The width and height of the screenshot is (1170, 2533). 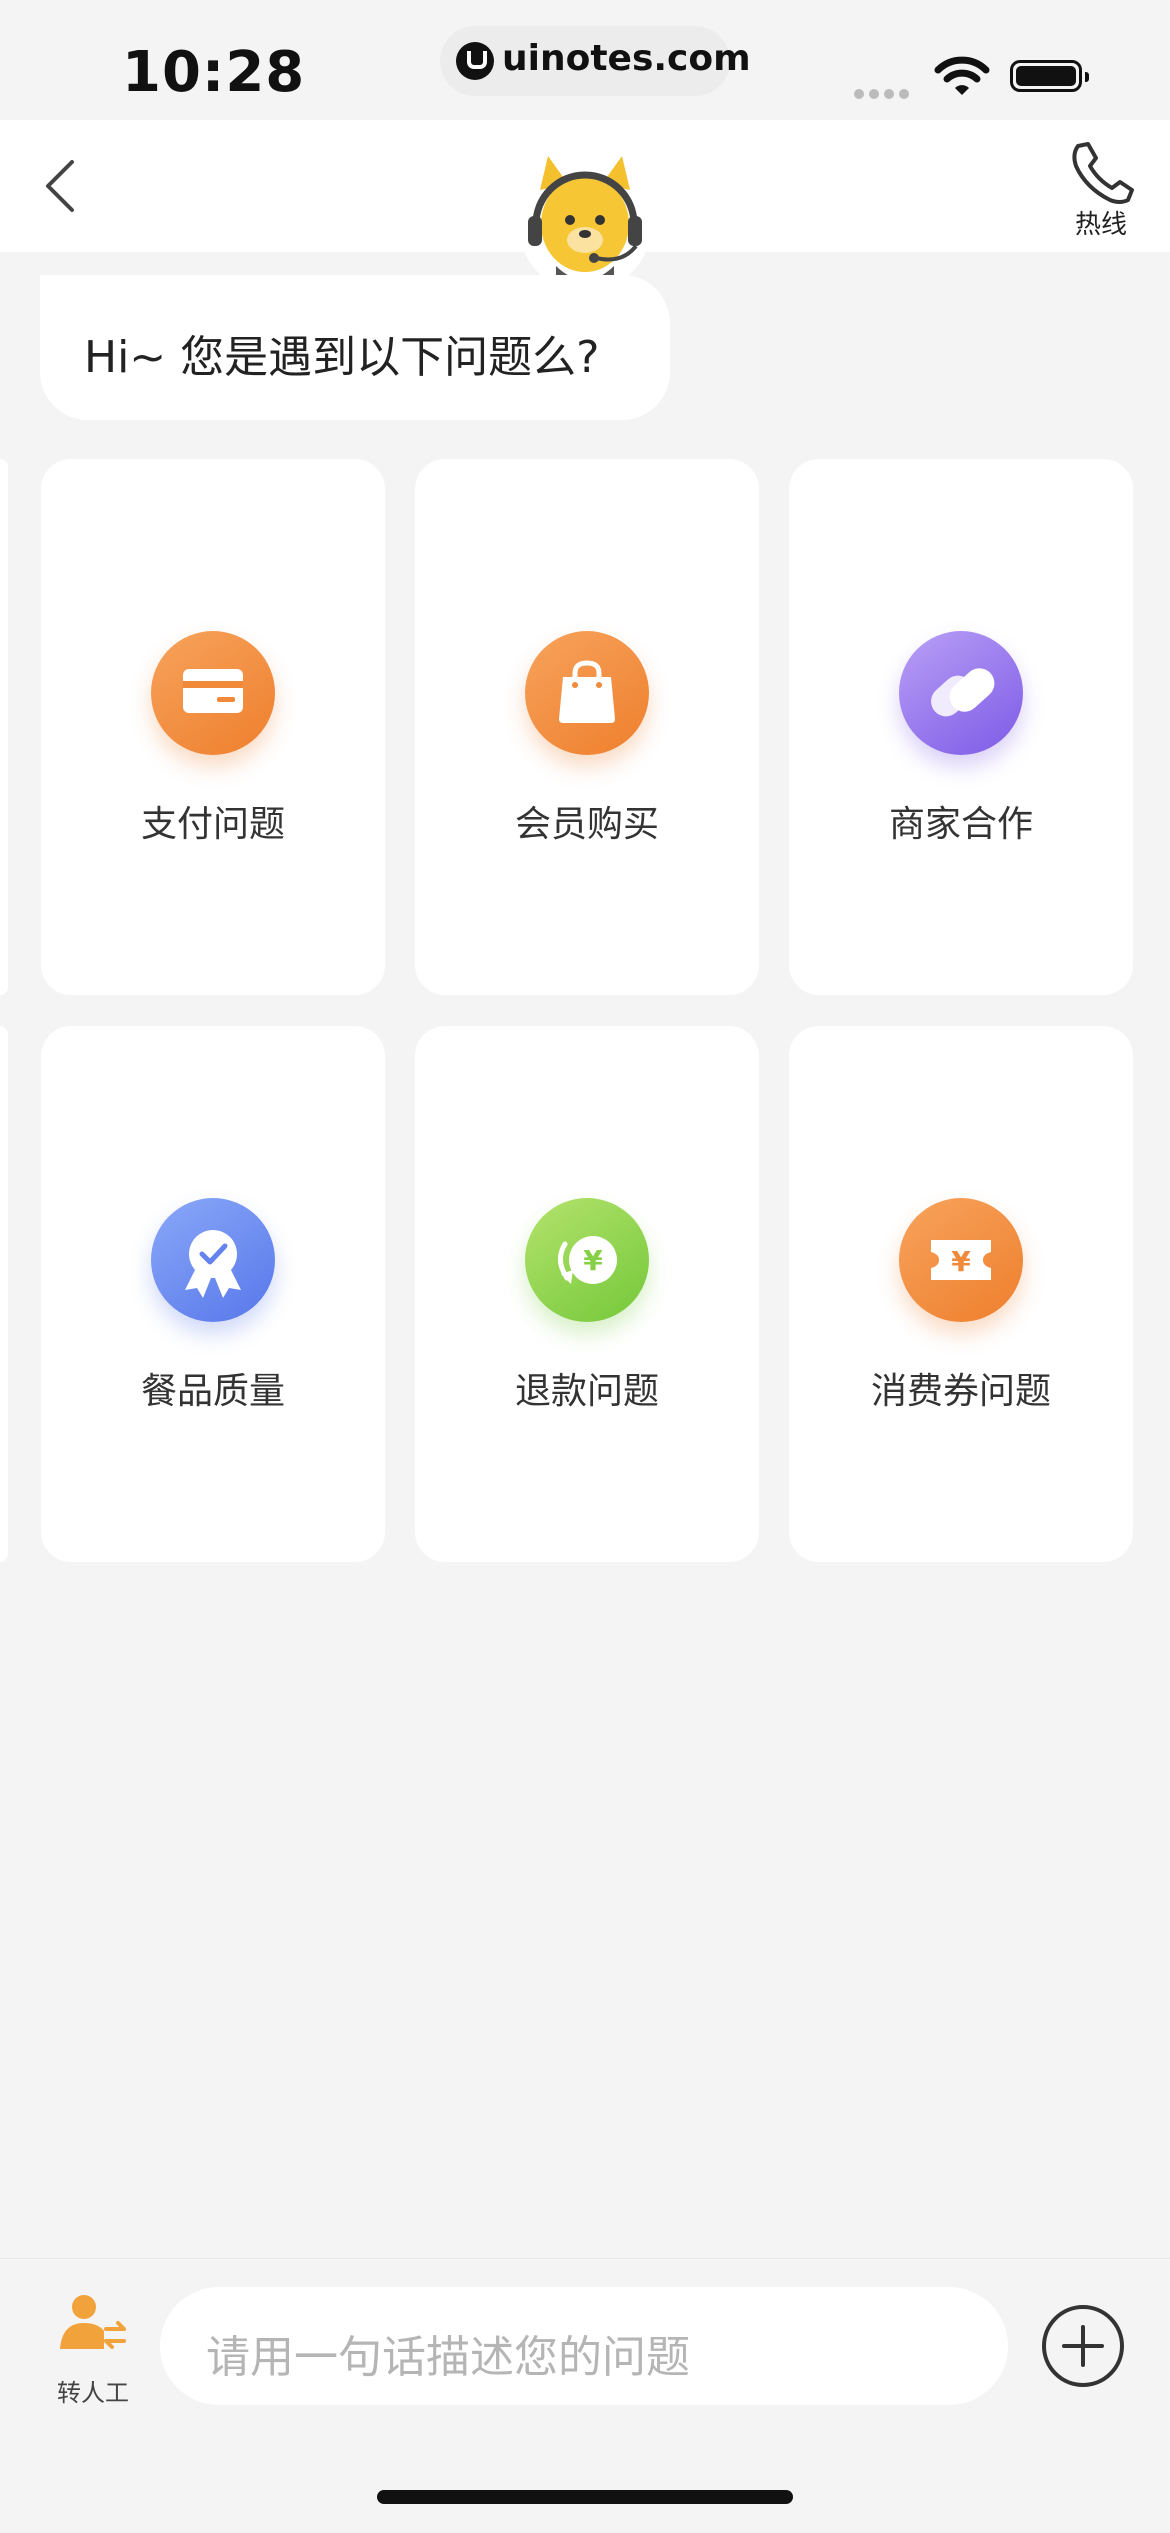 What do you see at coordinates (66, 186) in the screenshot?
I see `back-button` at bounding box center [66, 186].